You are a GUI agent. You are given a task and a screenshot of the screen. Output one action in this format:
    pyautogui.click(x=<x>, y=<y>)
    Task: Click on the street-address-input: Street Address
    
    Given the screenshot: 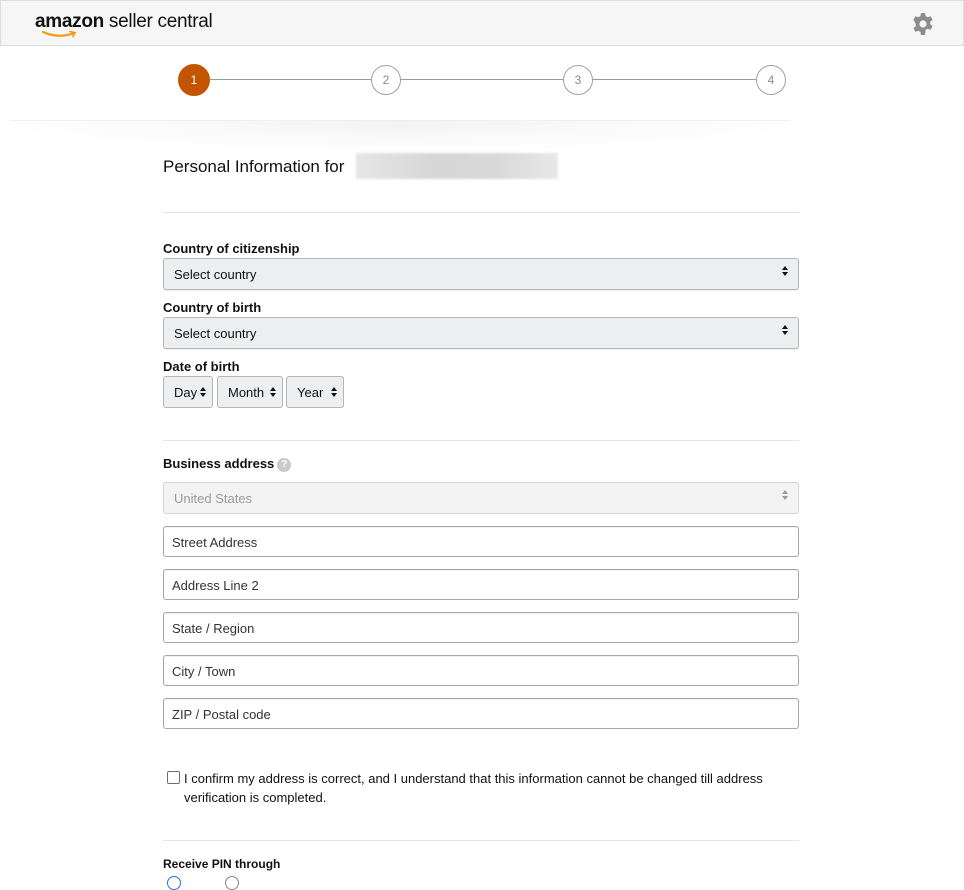 What is the action you would take?
    pyautogui.click(x=481, y=541)
    